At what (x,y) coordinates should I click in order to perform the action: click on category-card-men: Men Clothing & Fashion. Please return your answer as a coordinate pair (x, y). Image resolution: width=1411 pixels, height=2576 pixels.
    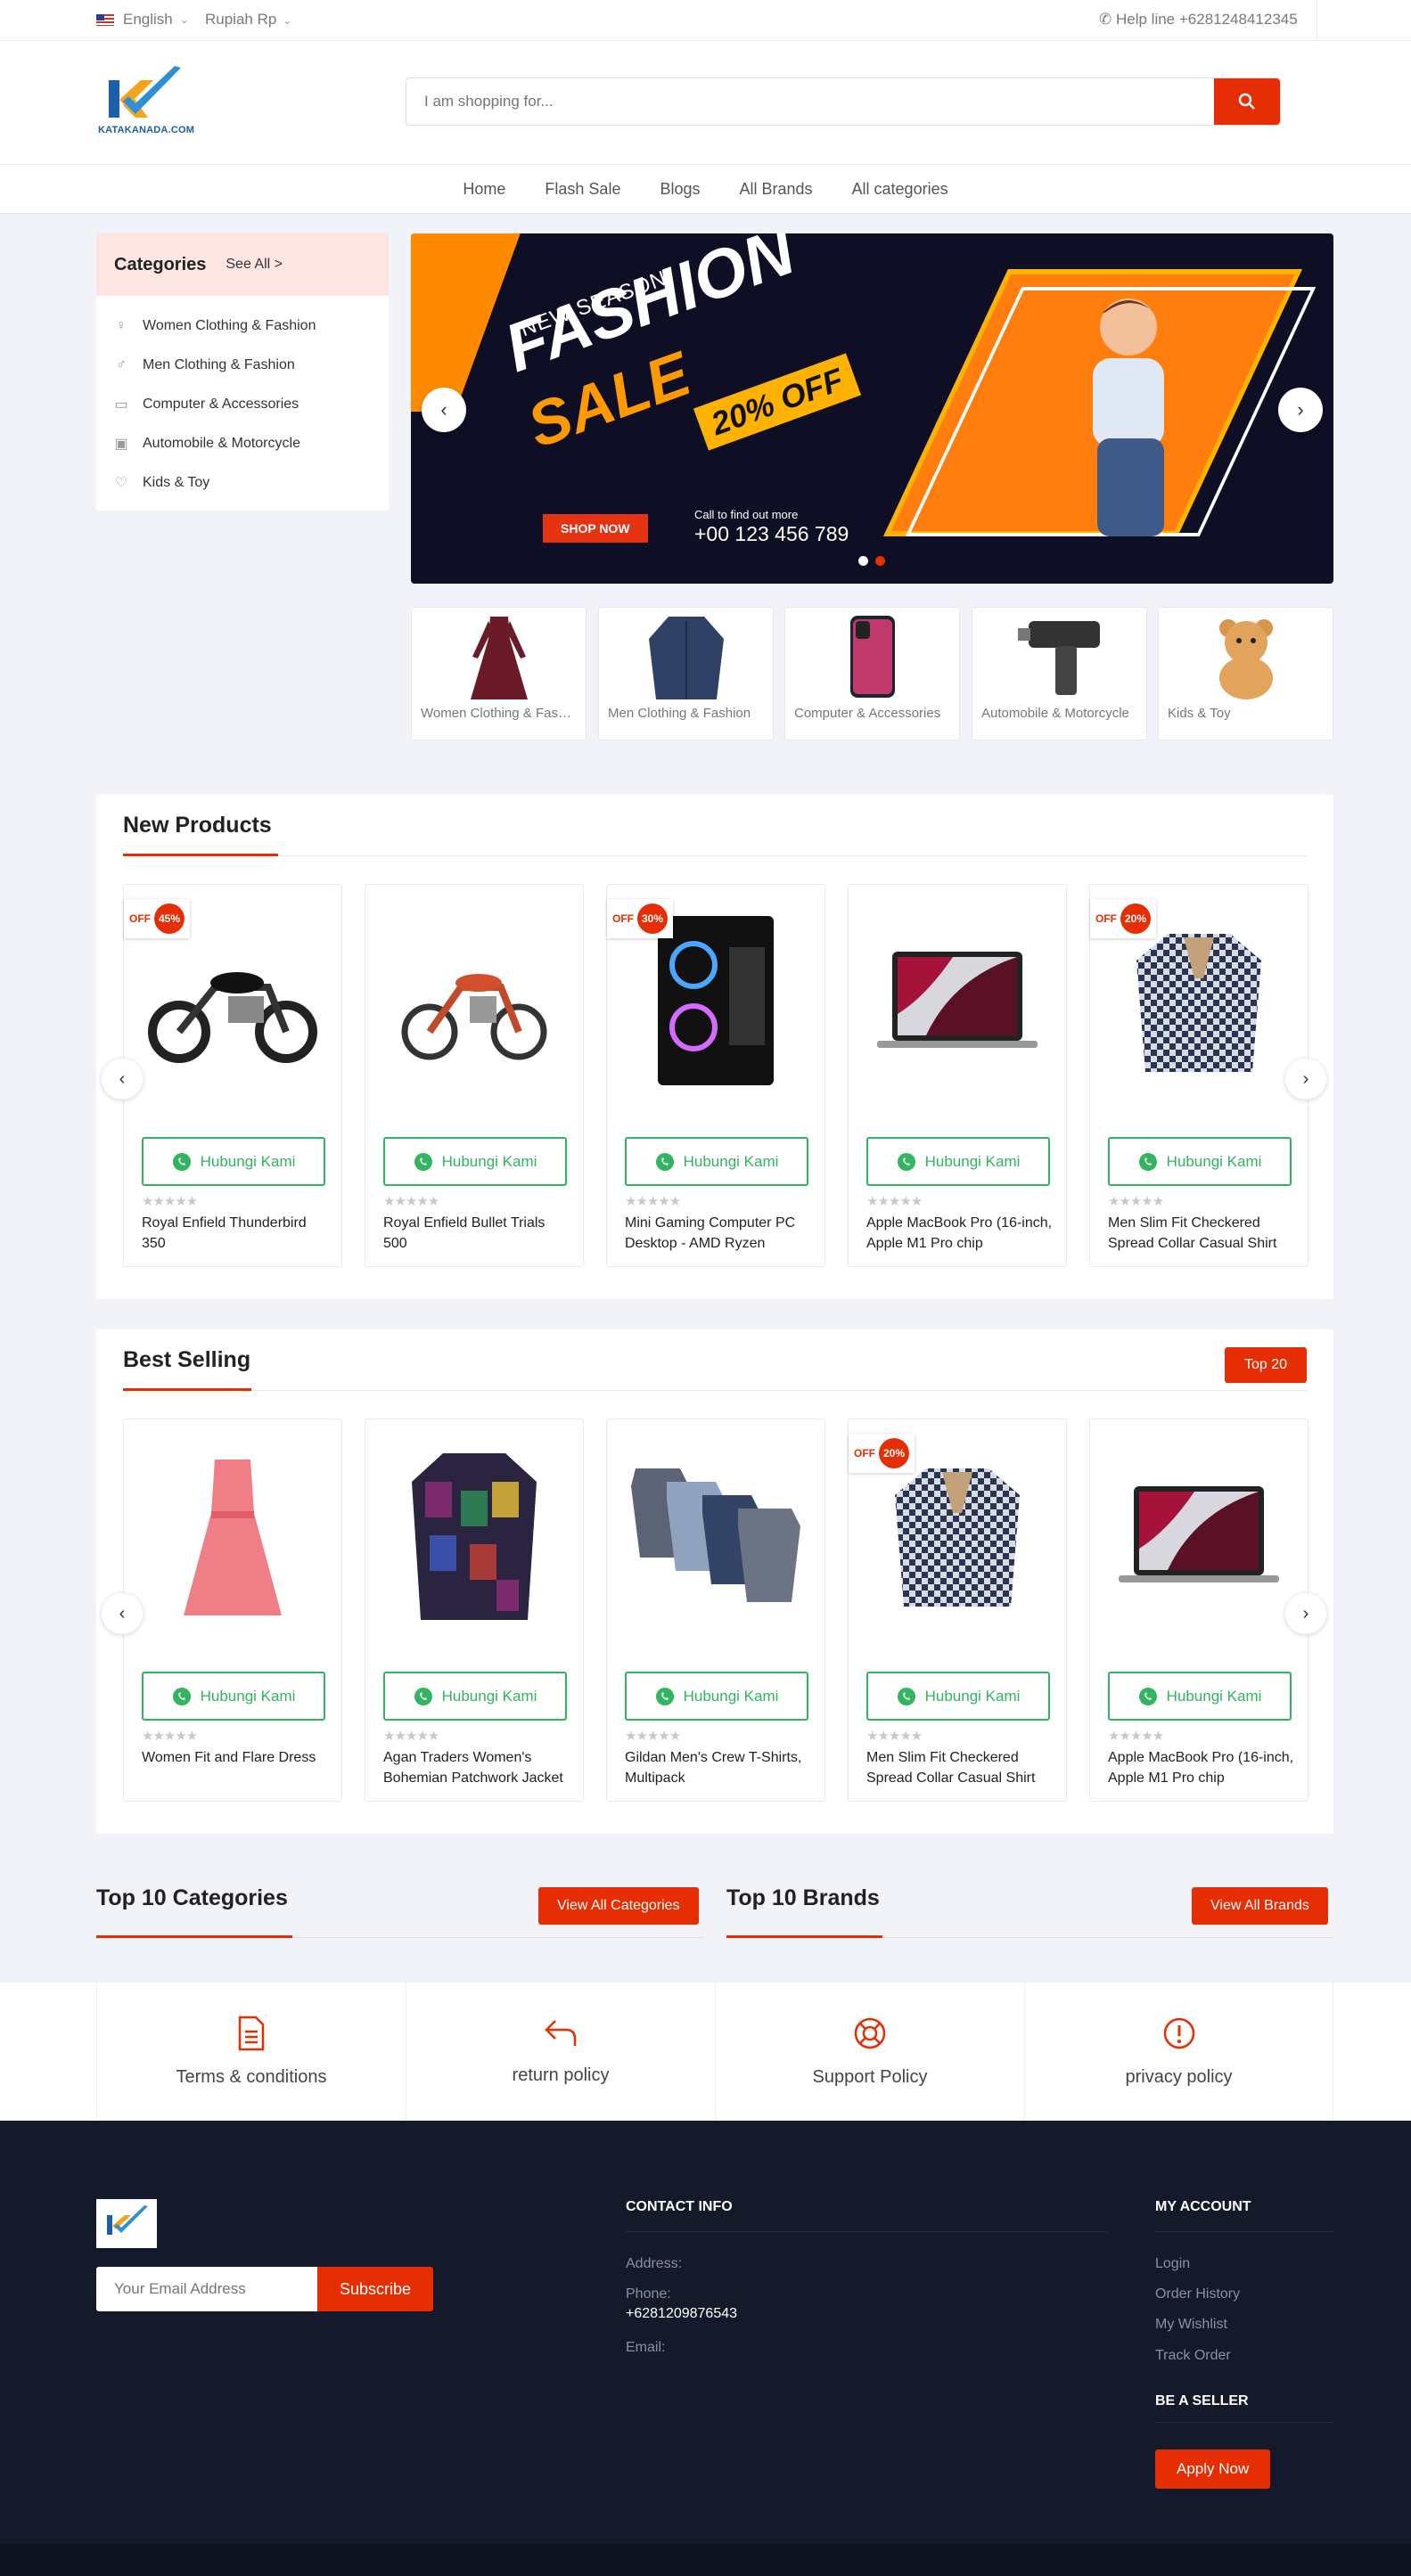
    Looking at the image, I should click on (686, 673).